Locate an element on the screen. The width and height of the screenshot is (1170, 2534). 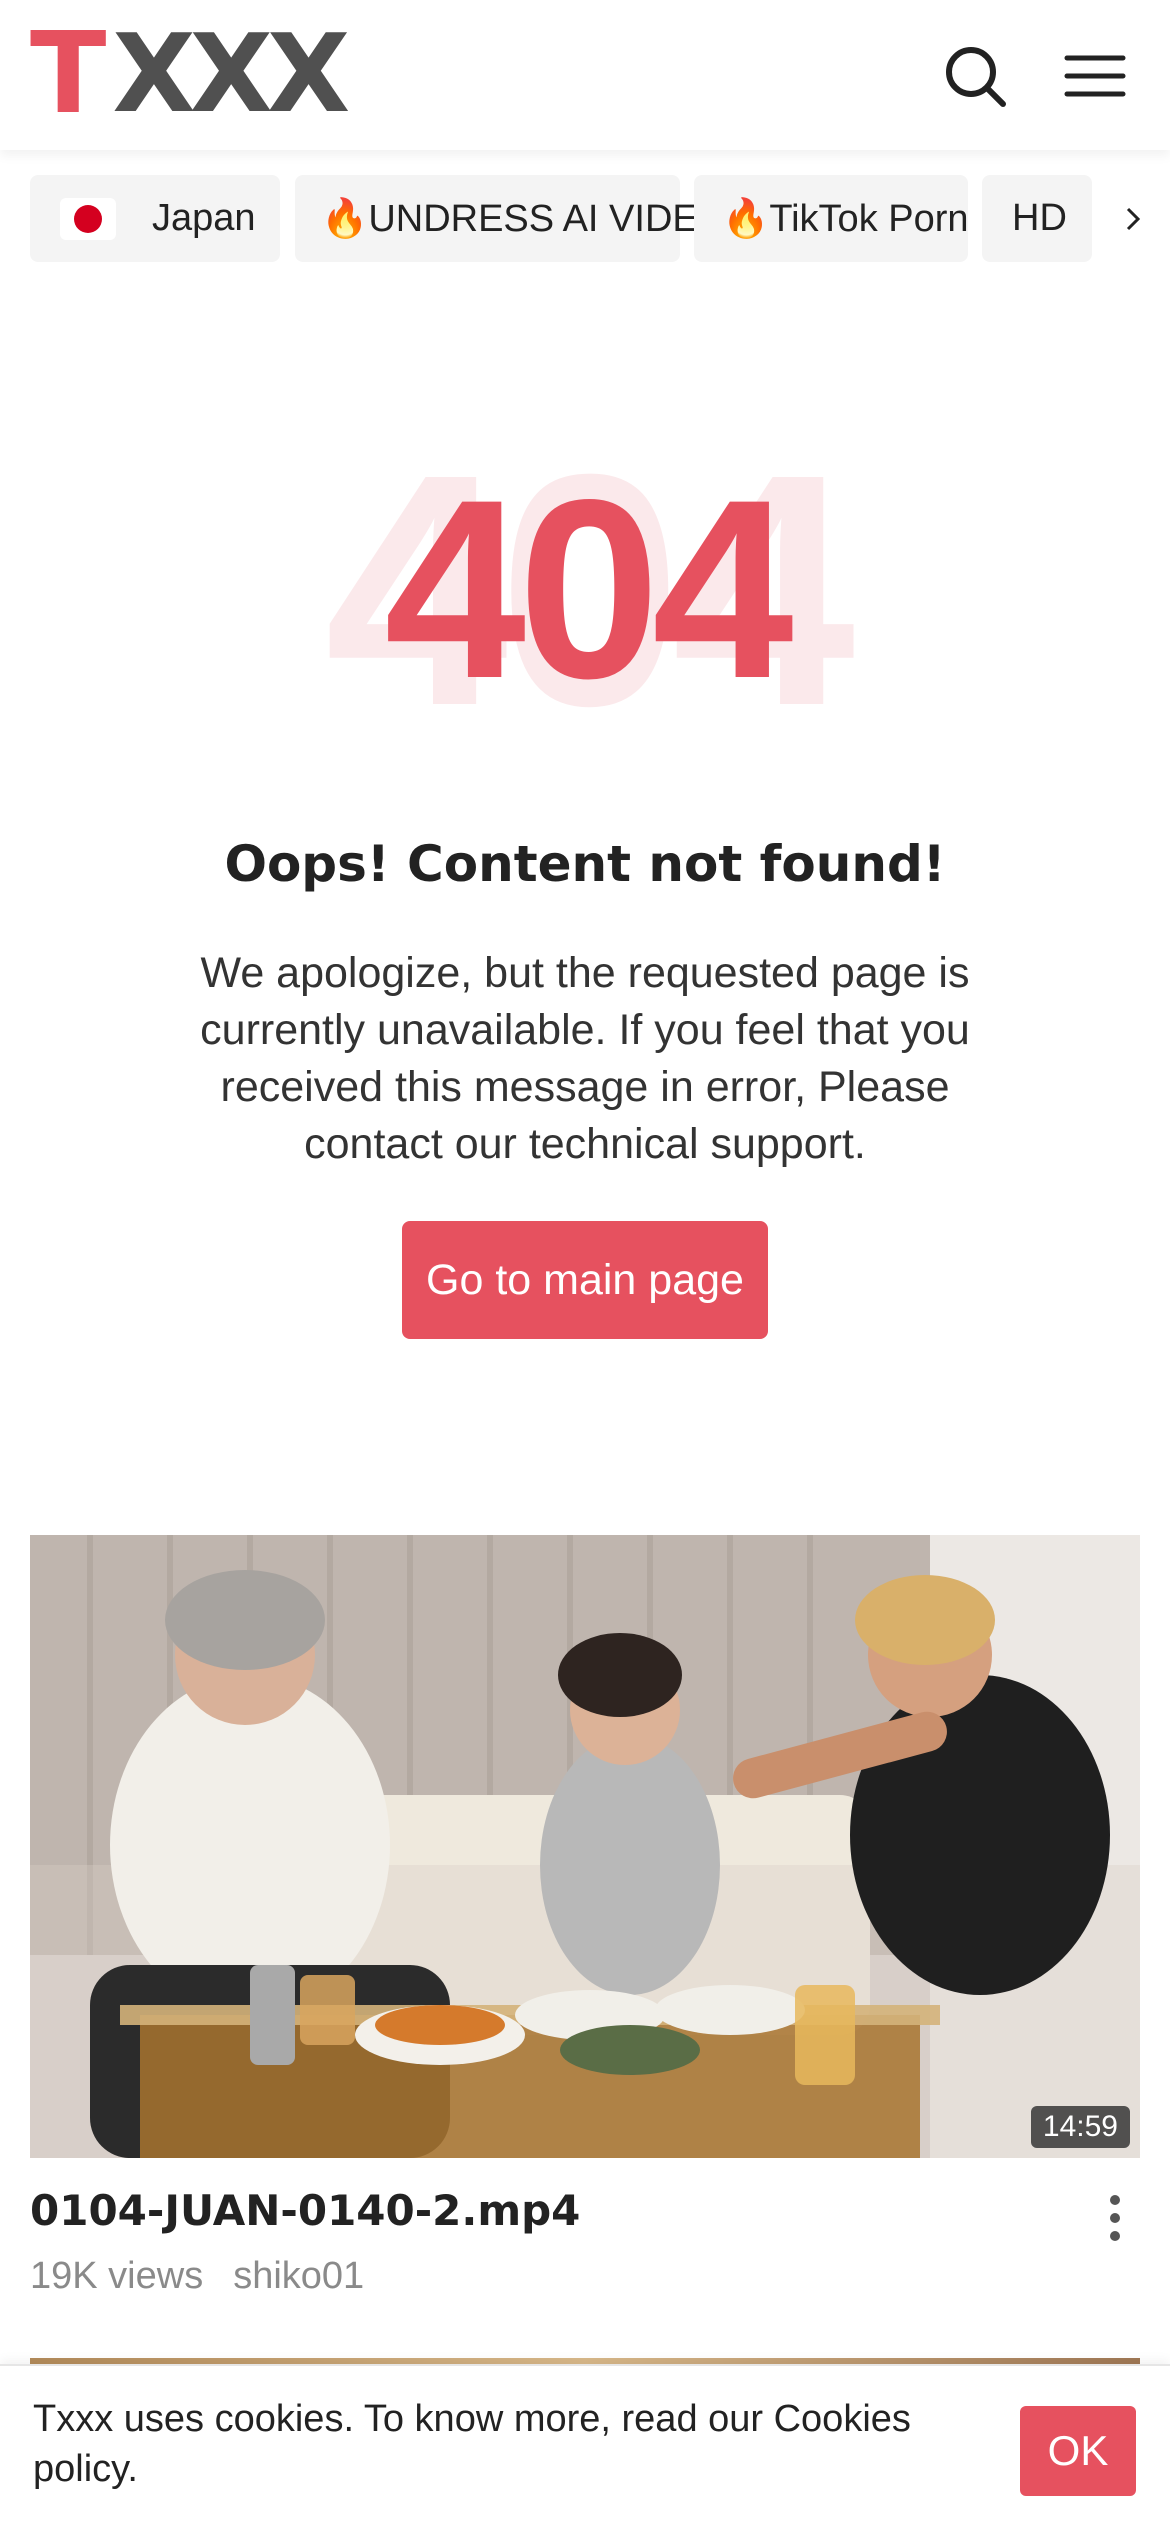
chip-tiktok-porn: 🔥TikTok Porn is located at coordinates (831, 218).